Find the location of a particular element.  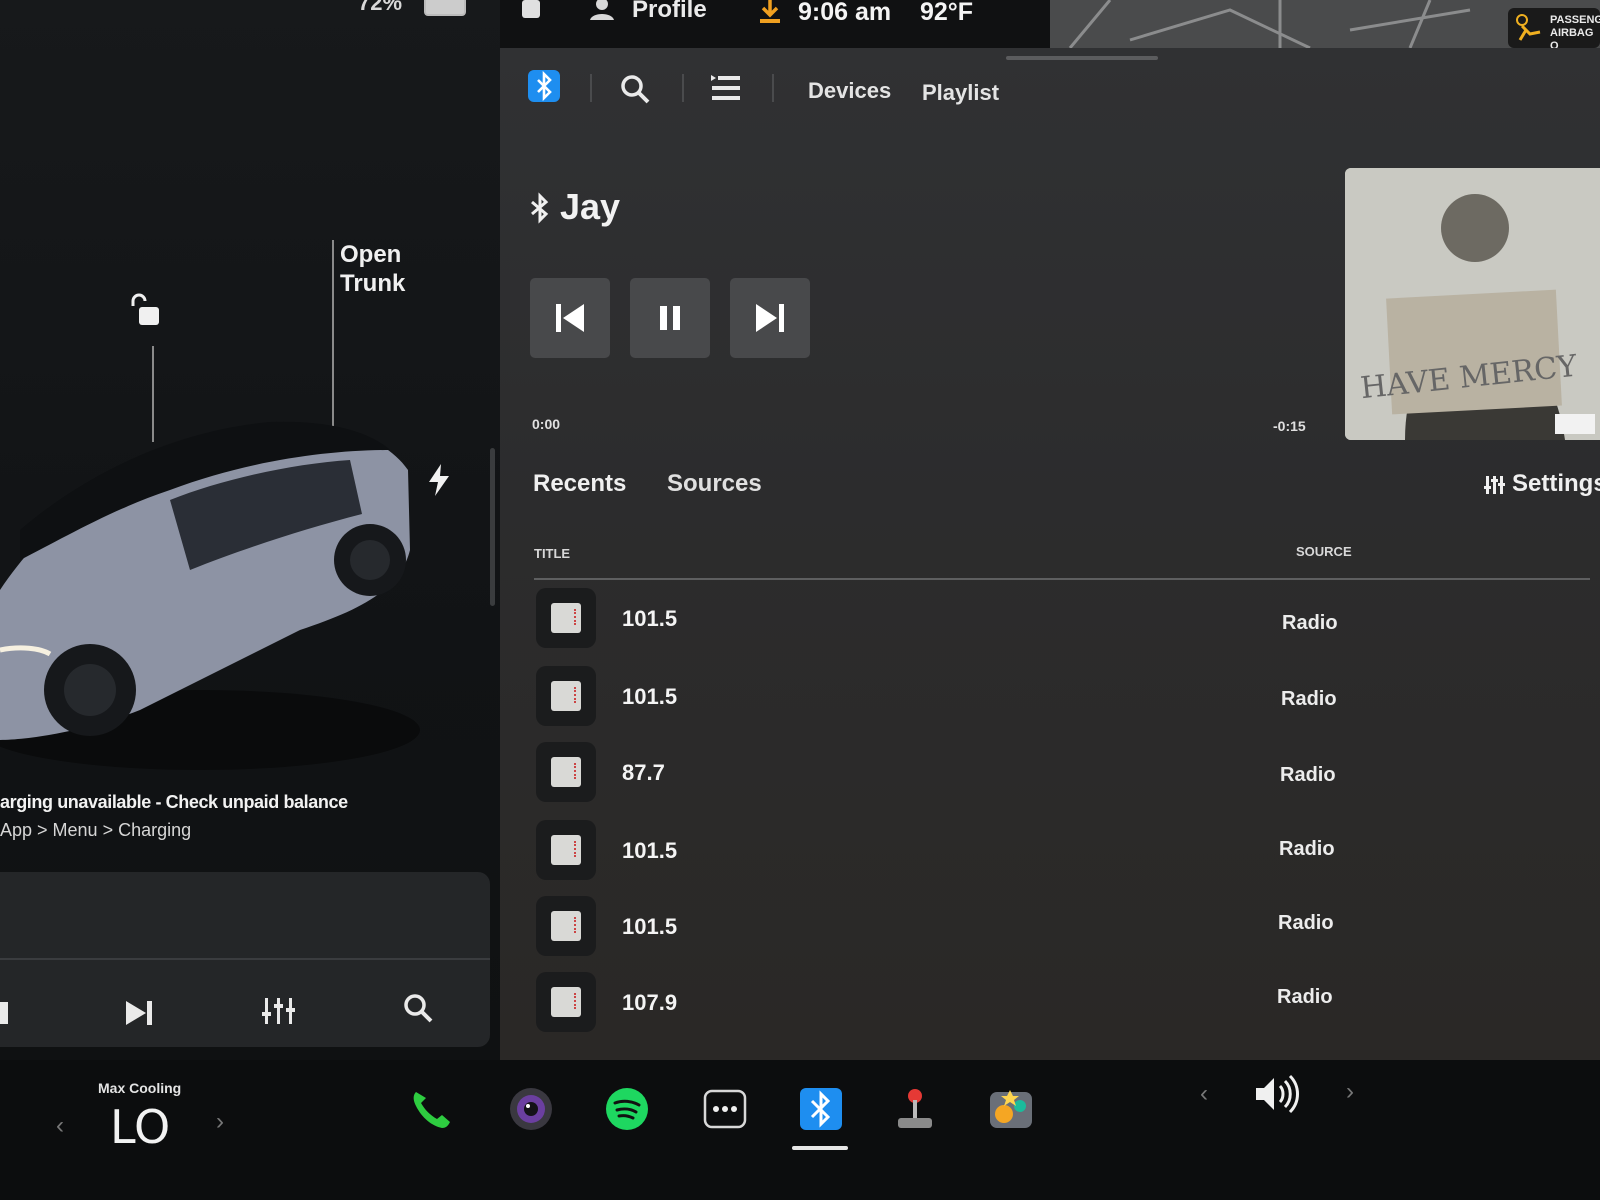

tab-recents: Recents is located at coordinates (579, 484).